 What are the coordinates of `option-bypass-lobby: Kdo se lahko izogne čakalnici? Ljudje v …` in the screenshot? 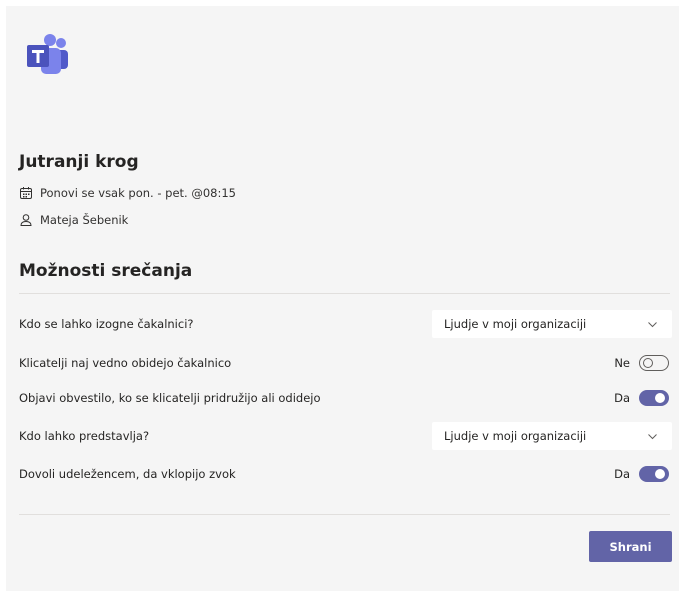 It's located at (345, 324).